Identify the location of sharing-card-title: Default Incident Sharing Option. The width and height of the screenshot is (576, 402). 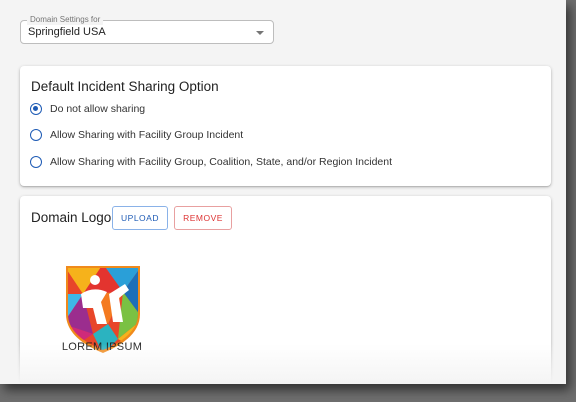
(125, 86).